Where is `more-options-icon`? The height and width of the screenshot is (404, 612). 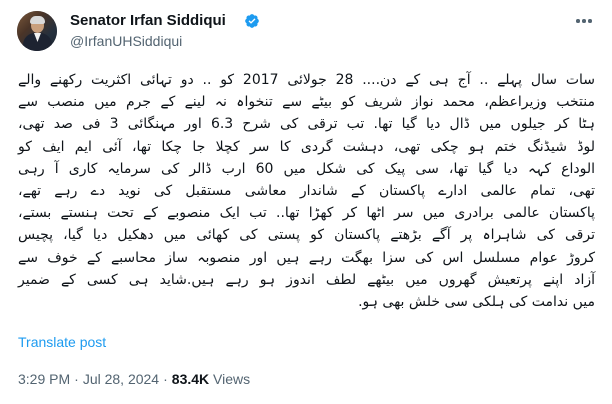
more-options-icon is located at coordinates (584, 21).